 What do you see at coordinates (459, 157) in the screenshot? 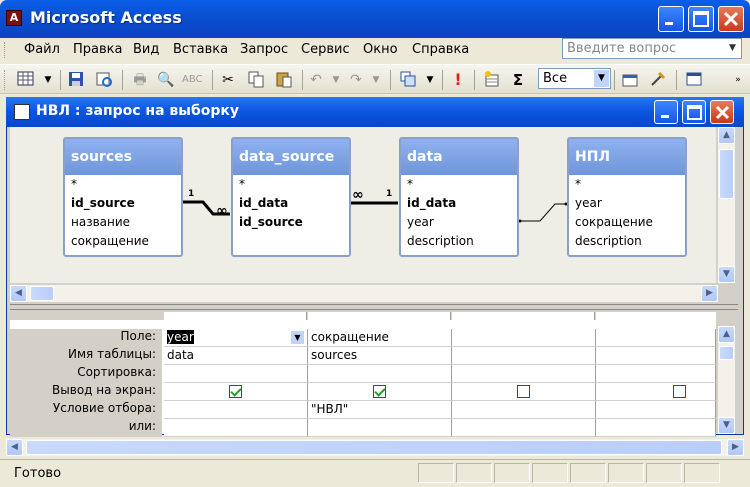
I see `table-name: data` at bounding box center [459, 157].